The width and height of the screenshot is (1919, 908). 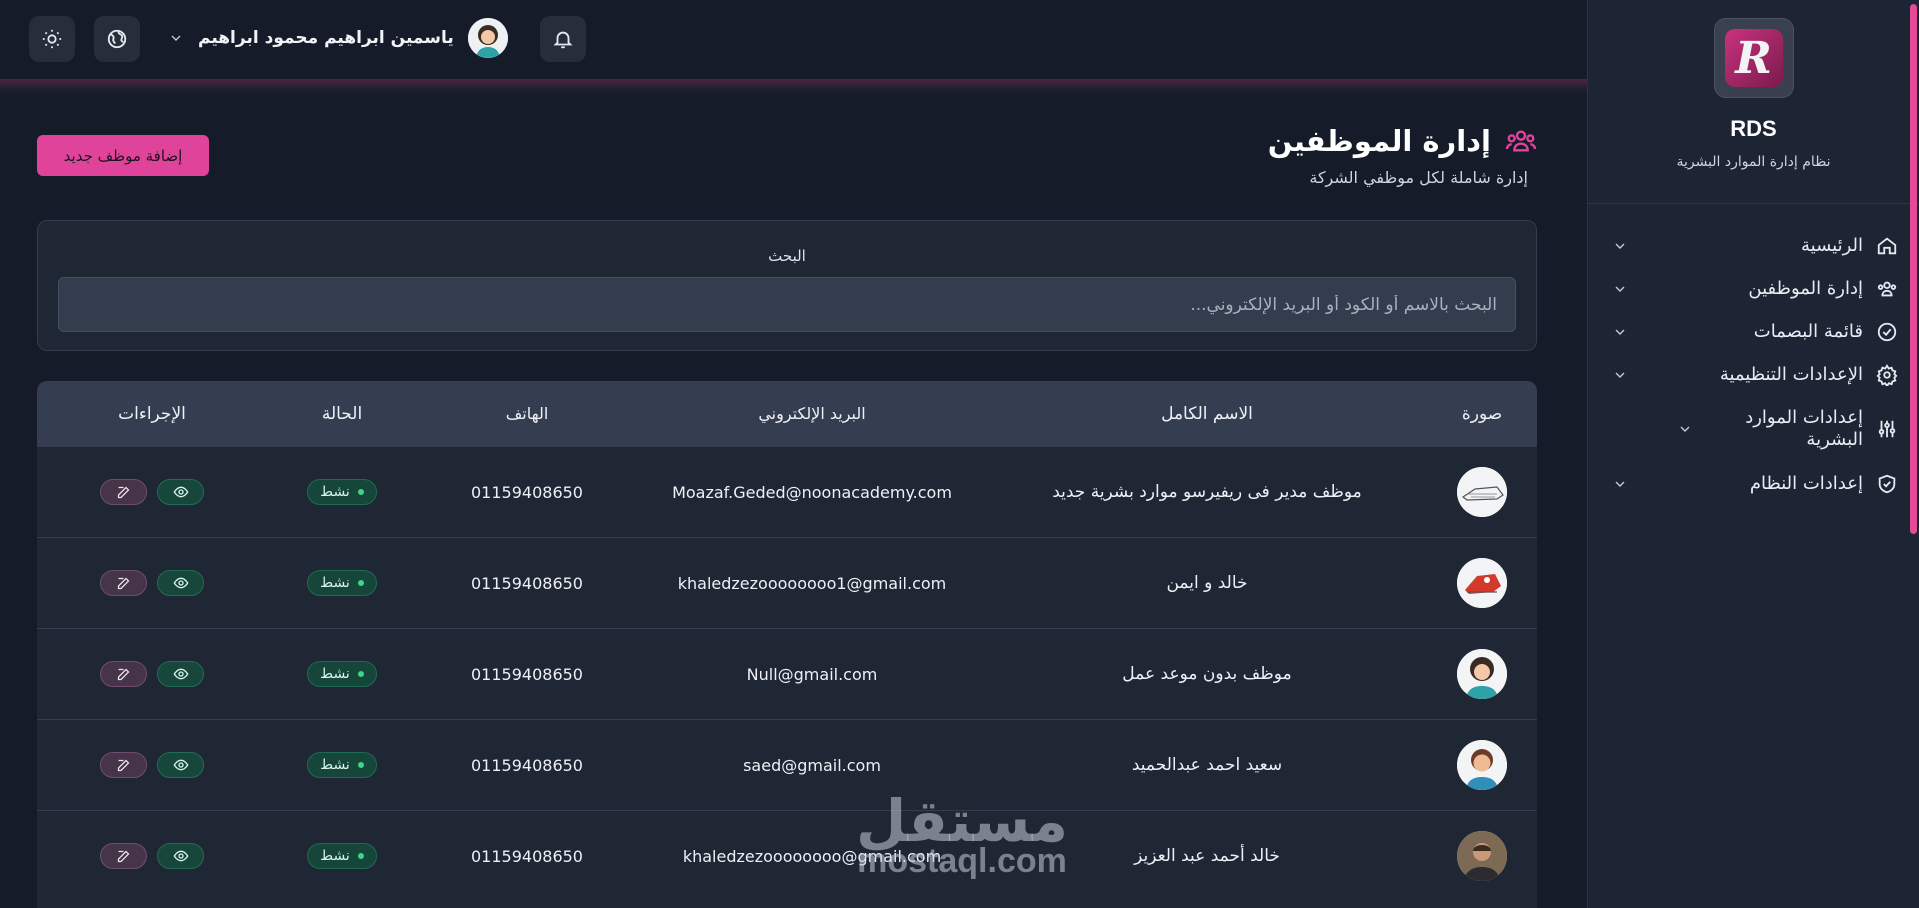 I want to click on gear-icon, so click(x=1887, y=375).